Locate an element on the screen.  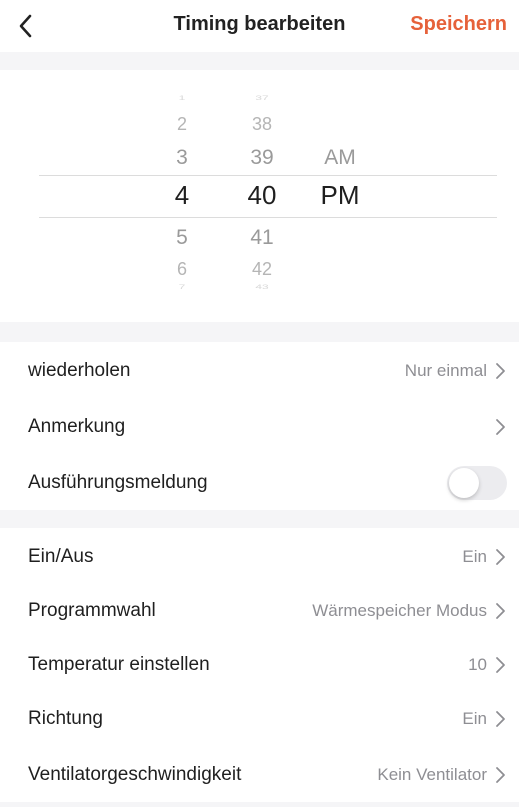
temperature-label: Temperatur einstellen is located at coordinates (119, 664).